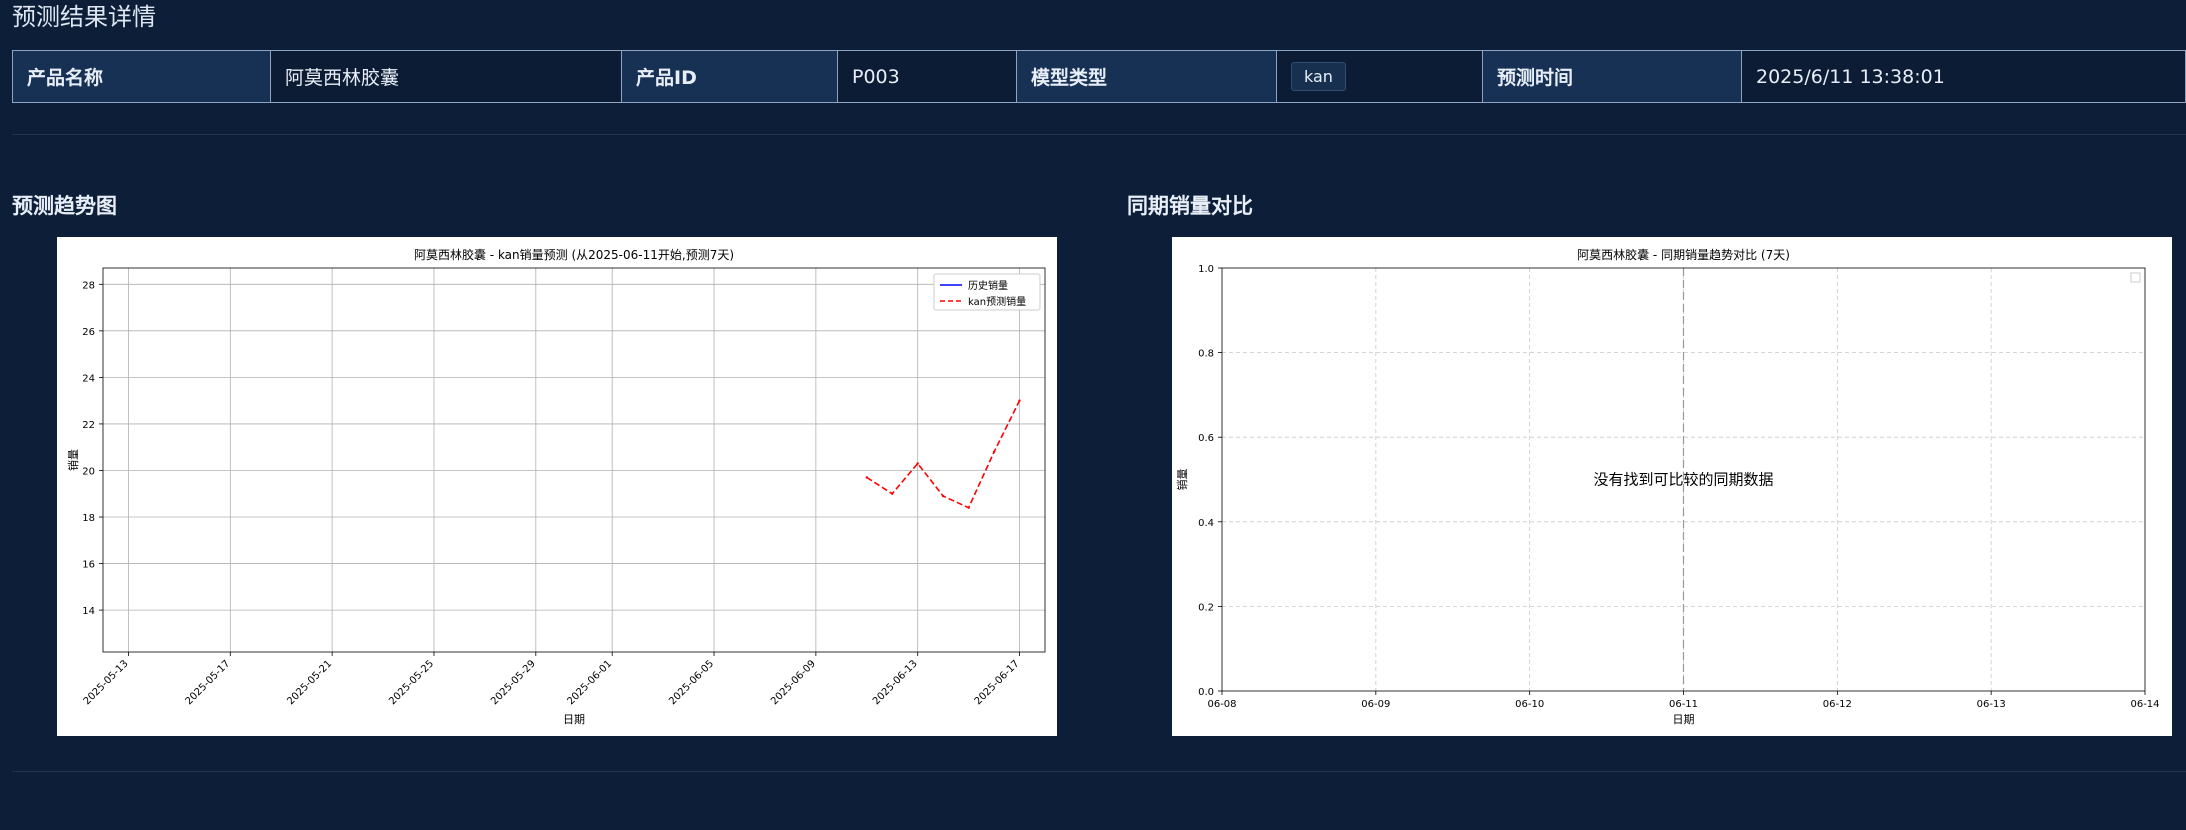 Image resolution: width=2186 pixels, height=830 pixels. What do you see at coordinates (988, 285) in the screenshot?
I see `legend-label: 历史销量` at bounding box center [988, 285].